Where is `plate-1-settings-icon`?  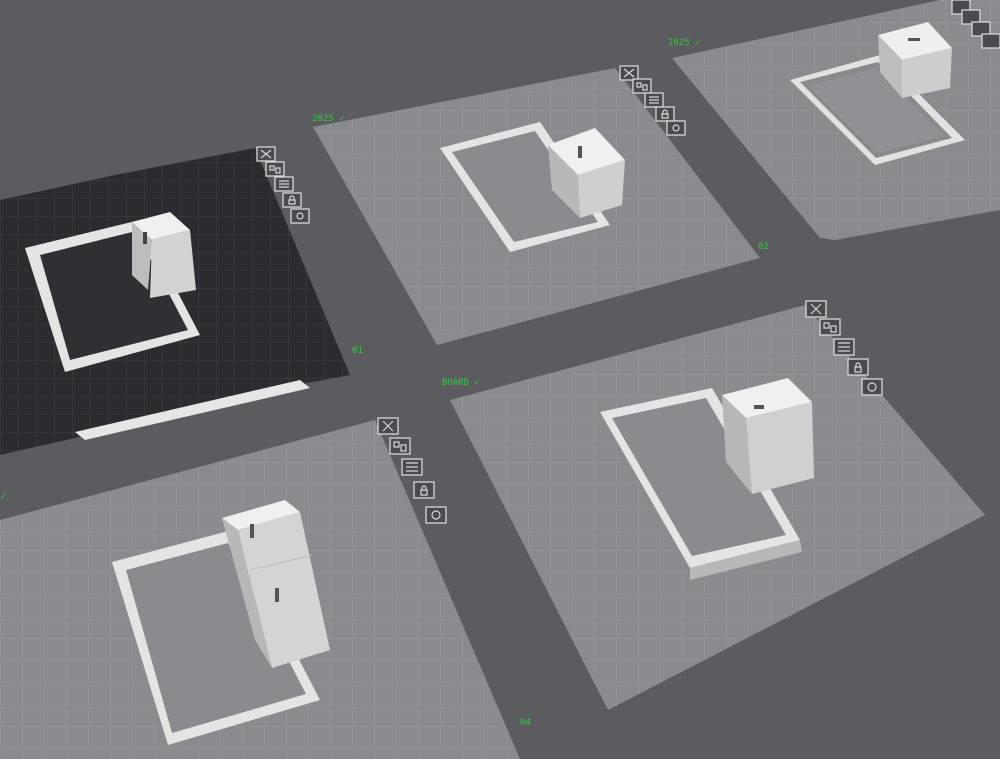
plate-1-settings-icon is located at coordinates (300, 216).